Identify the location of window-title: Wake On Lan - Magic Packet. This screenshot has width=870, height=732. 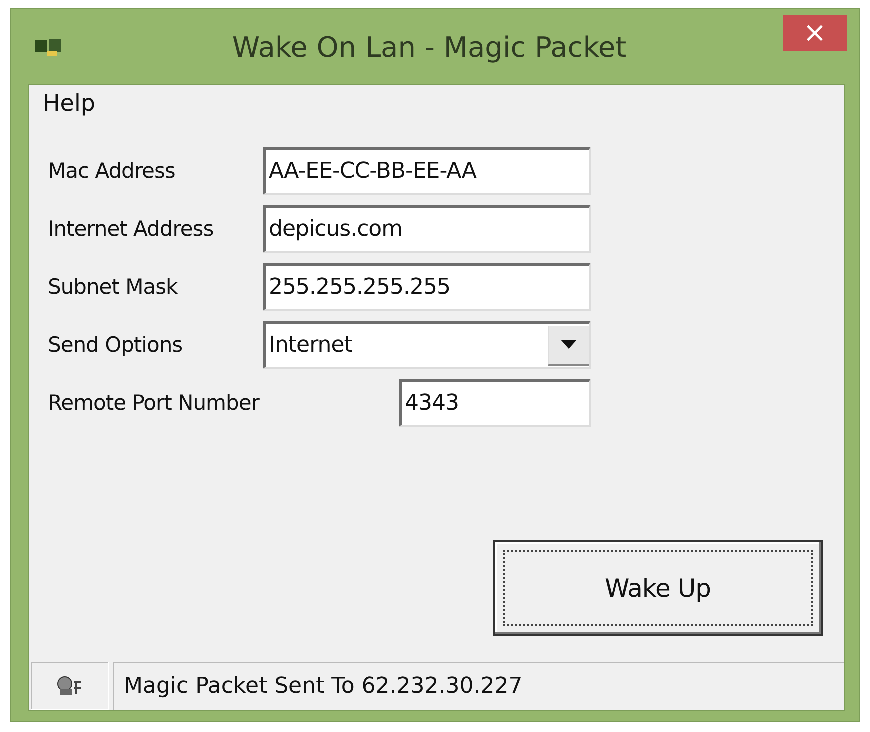
(429, 47).